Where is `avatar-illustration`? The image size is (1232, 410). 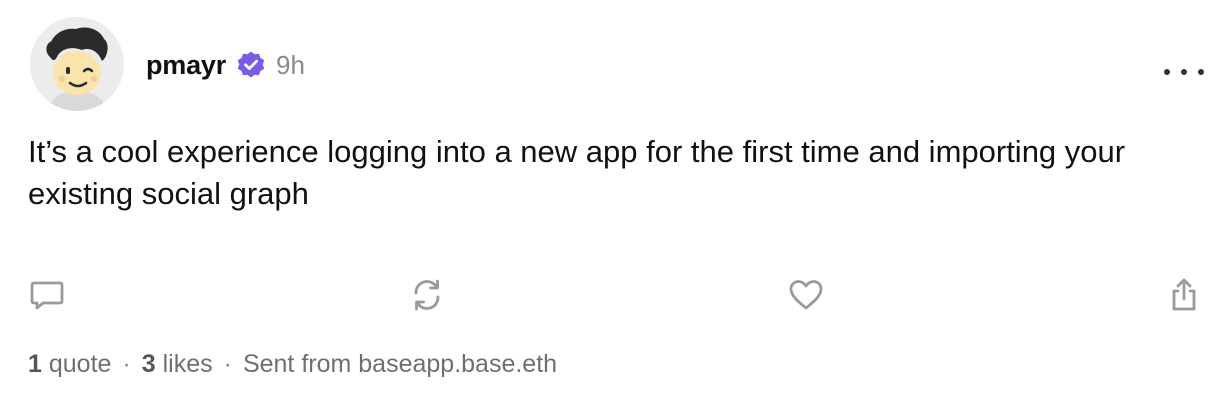 avatar-illustration is located at coordinates (77, 64).